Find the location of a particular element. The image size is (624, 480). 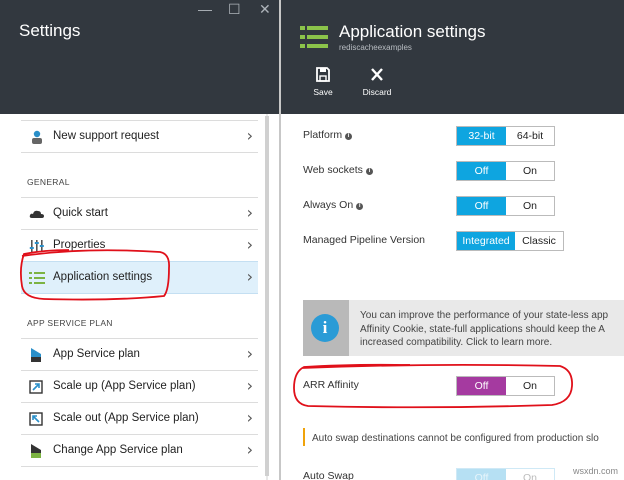

menu-item-label: Scale out (App Service plan) is located at coordinates (126, 418).